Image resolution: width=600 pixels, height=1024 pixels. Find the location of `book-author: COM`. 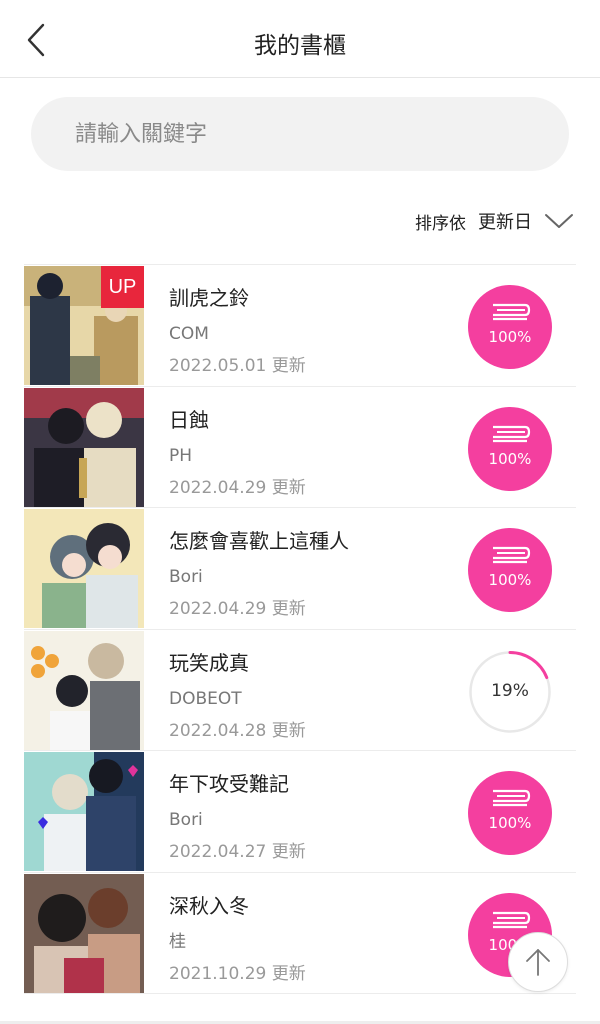

book-author: COM is located at coordinates (189, 334).